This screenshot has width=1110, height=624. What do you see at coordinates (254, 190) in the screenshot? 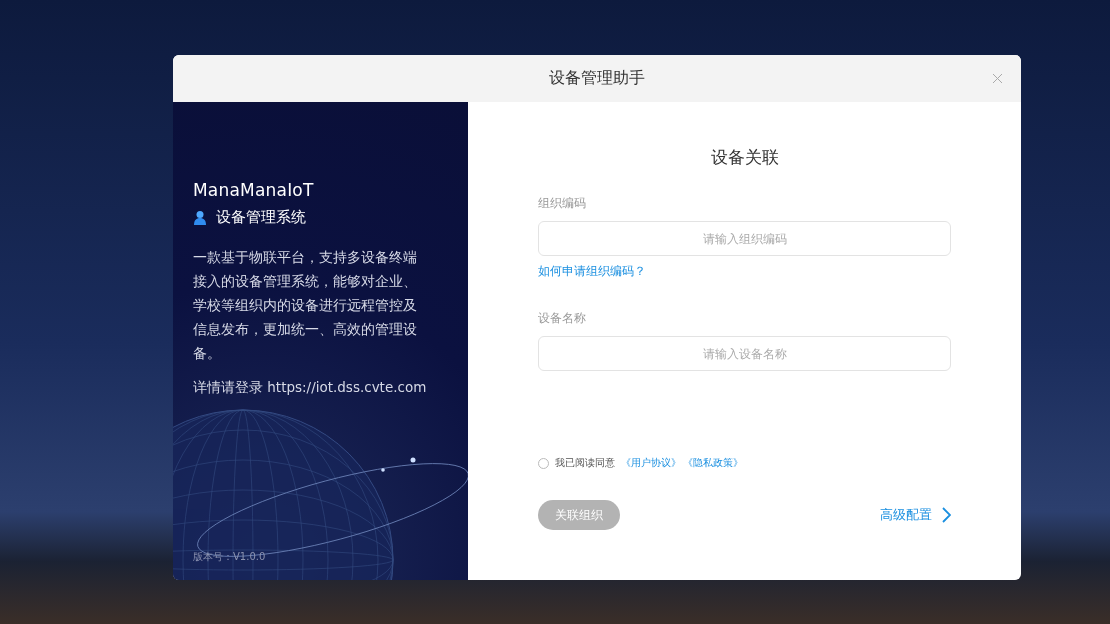
I see `brand-logo: ManaManaIoT` at bounding box center [254, 190].